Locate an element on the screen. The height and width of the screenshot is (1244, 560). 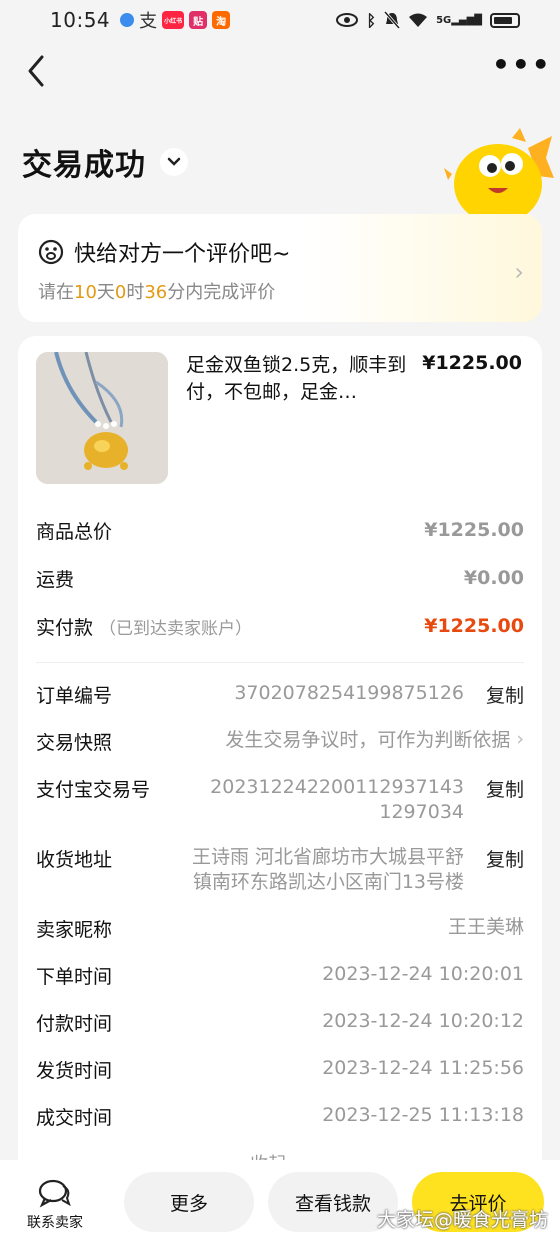
wifi-icon is located at coordinates (418, 20).